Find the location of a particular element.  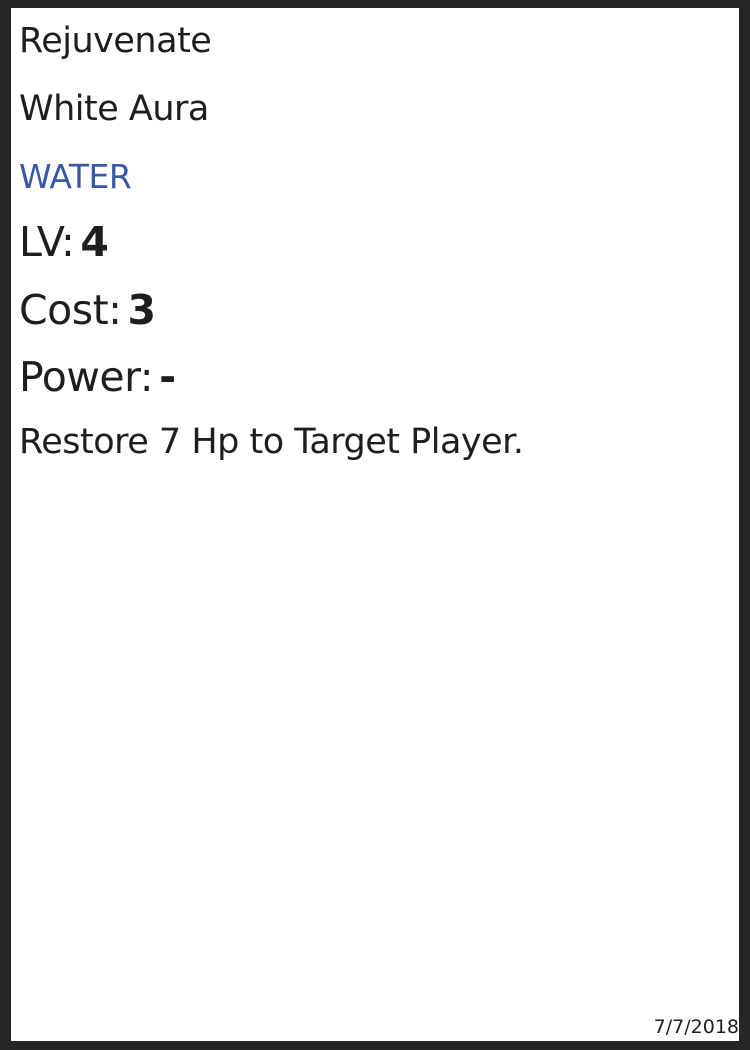

power-value: - is located at coordinates (167, 377).